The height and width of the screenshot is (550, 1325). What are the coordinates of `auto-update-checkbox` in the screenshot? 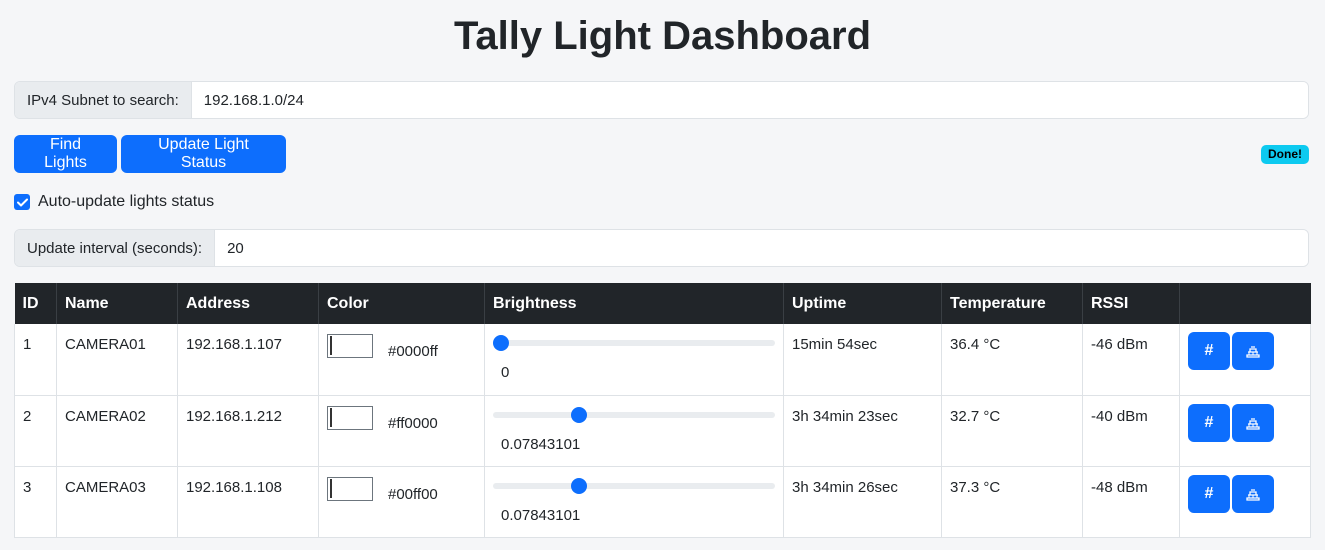 It's located at (22, 202).